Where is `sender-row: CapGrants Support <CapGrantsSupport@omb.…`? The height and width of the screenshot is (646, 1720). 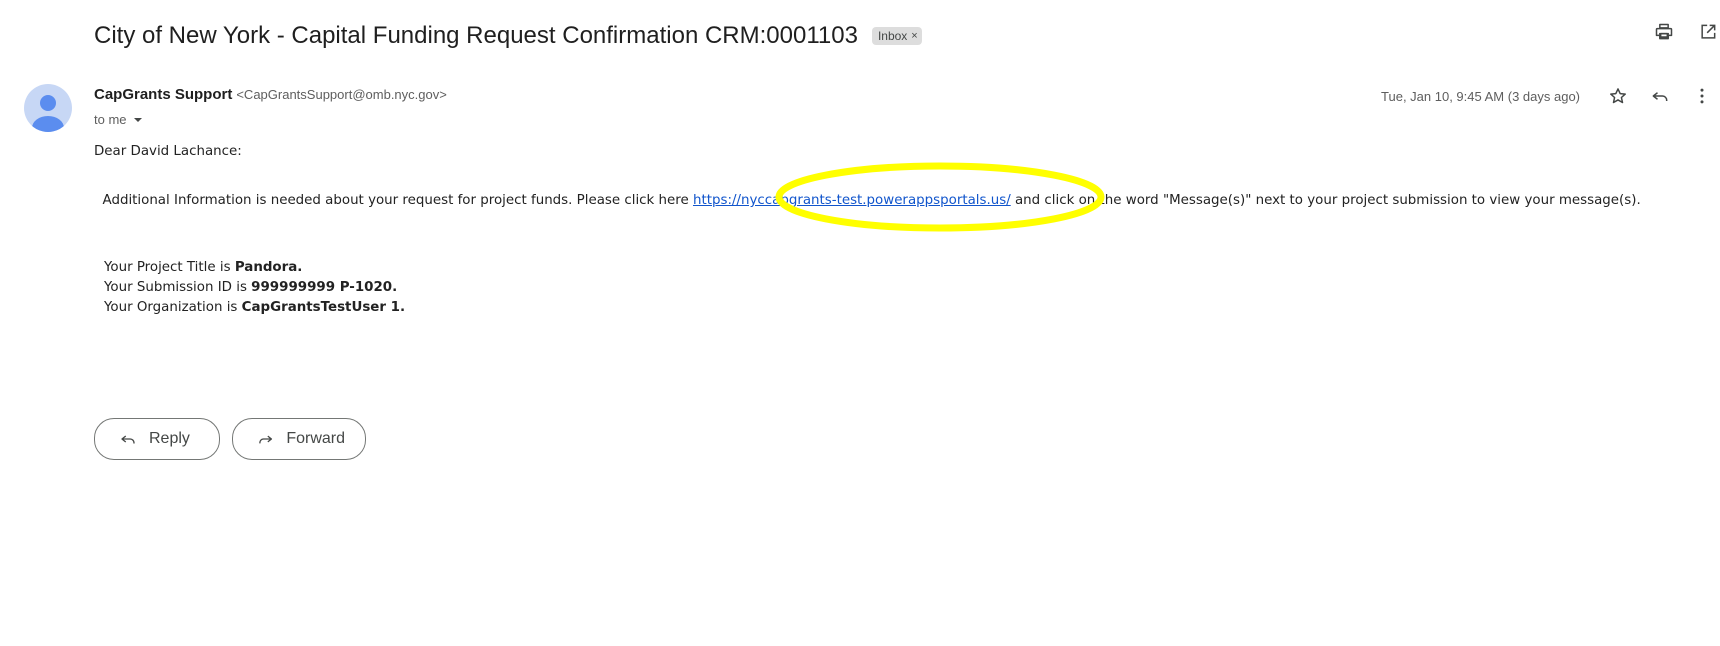 sender-row: CapGrants Support <CapGrantsSupport@omb.… is located at coordinates (270, 94).